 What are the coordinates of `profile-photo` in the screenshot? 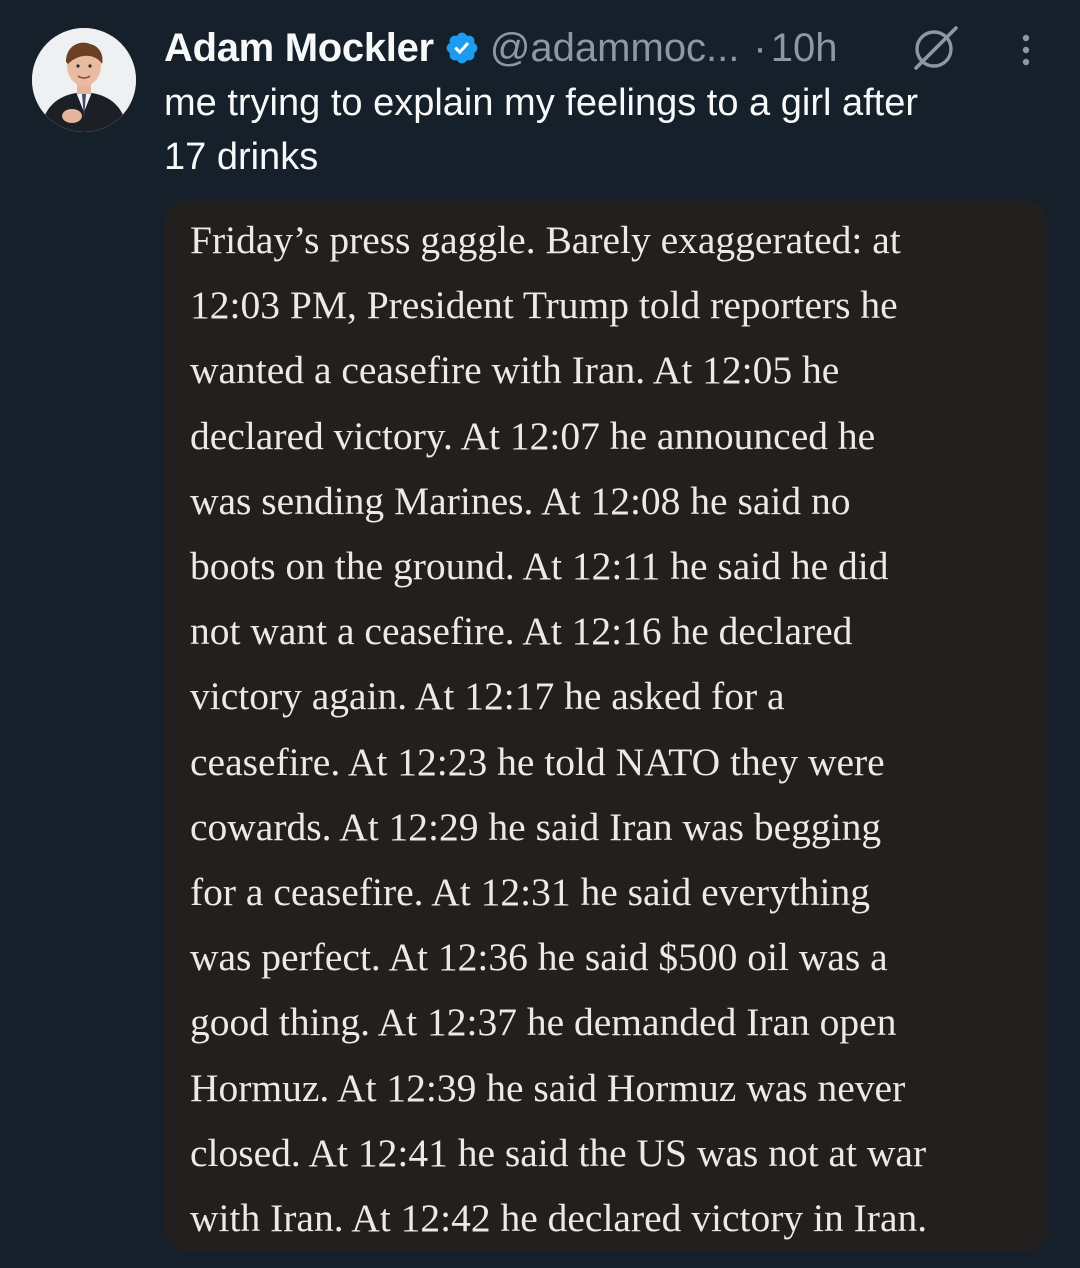 It's located at (84, 80).